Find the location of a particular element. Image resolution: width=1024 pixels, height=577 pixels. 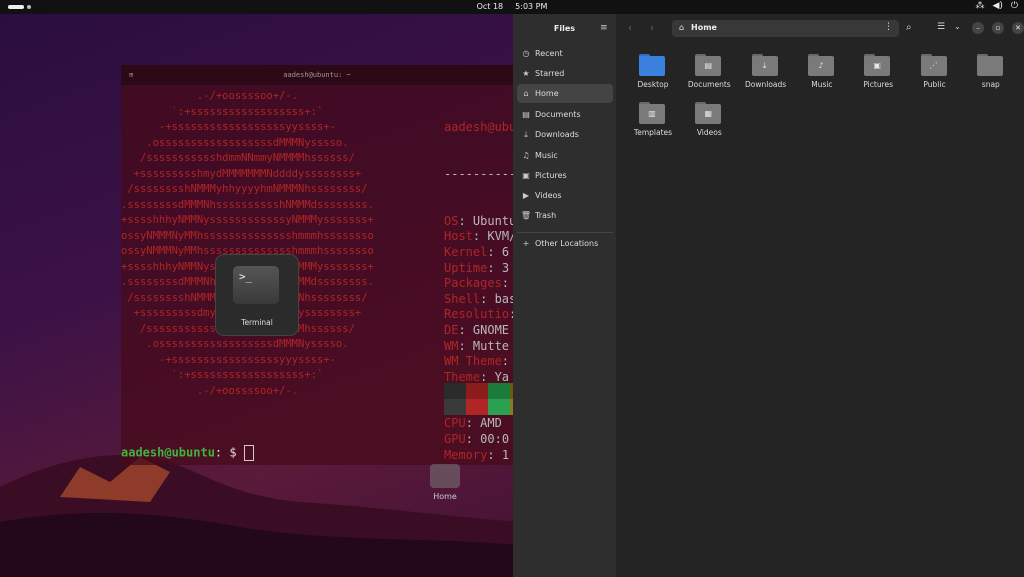

info-rule: ------------- is located at coordinates (478, 173).